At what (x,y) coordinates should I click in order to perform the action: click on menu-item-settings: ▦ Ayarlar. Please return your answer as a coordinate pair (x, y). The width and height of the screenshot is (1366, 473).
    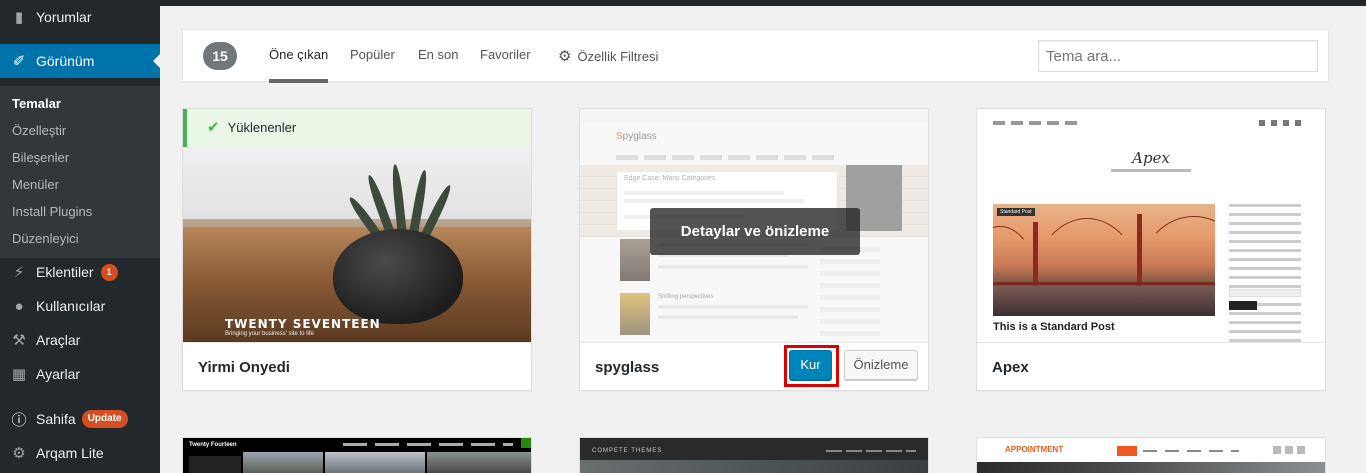
    Looking at the image, I should click on (80, 374).